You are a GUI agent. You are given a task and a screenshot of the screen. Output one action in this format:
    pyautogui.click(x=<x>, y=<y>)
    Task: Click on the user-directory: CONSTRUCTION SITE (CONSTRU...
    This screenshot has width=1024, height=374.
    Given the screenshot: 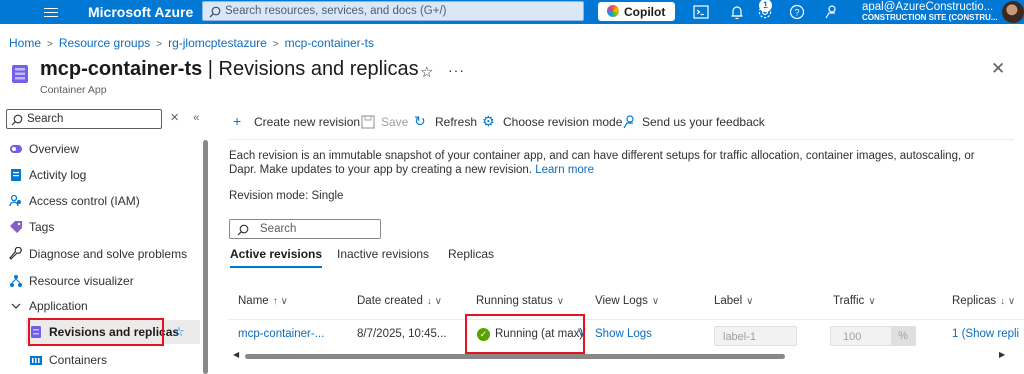 What is the action you would take?
    pyautogui.click(x=930, y=17)
    